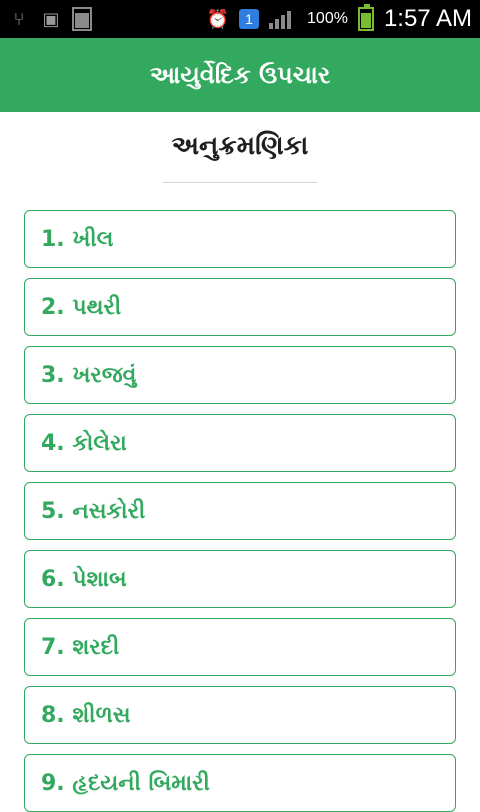 The height and width of the screenshot is (812, 480). What do you see at coordinates (327, 18) in the screenshot?
I see `battery-percentage: 100%` at bounding box center [327, 18].